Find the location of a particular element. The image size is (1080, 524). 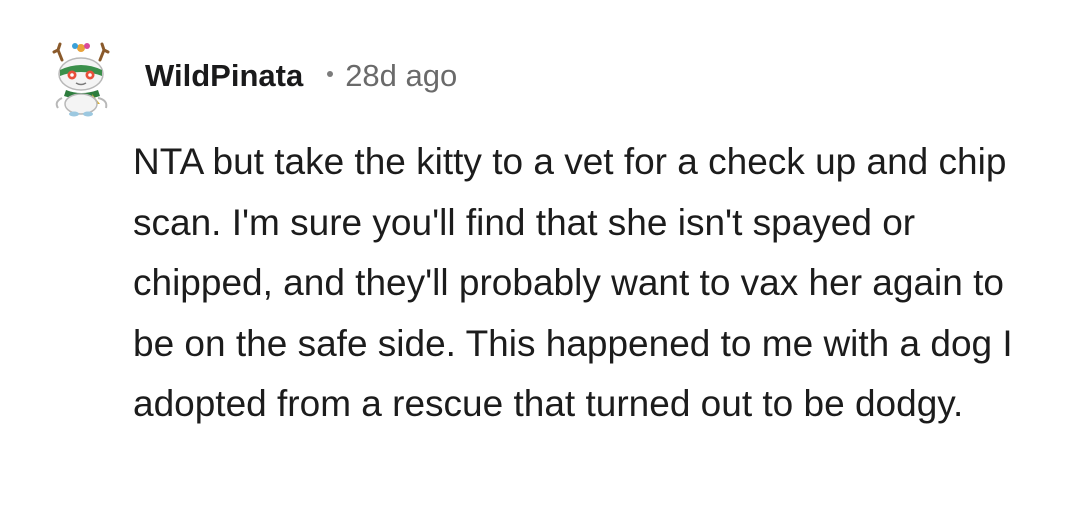

timestamp: 28d ago is located at coordinates (401, 75).